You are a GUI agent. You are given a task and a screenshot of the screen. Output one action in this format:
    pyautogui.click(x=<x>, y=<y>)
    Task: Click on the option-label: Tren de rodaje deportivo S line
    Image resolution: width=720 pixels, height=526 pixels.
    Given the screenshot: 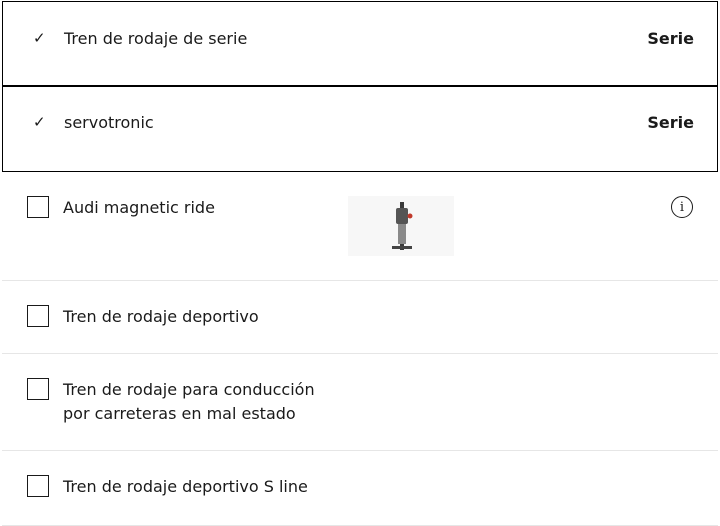 What is the action you would take?
    pyautogui.click(x=185, y=486)
    